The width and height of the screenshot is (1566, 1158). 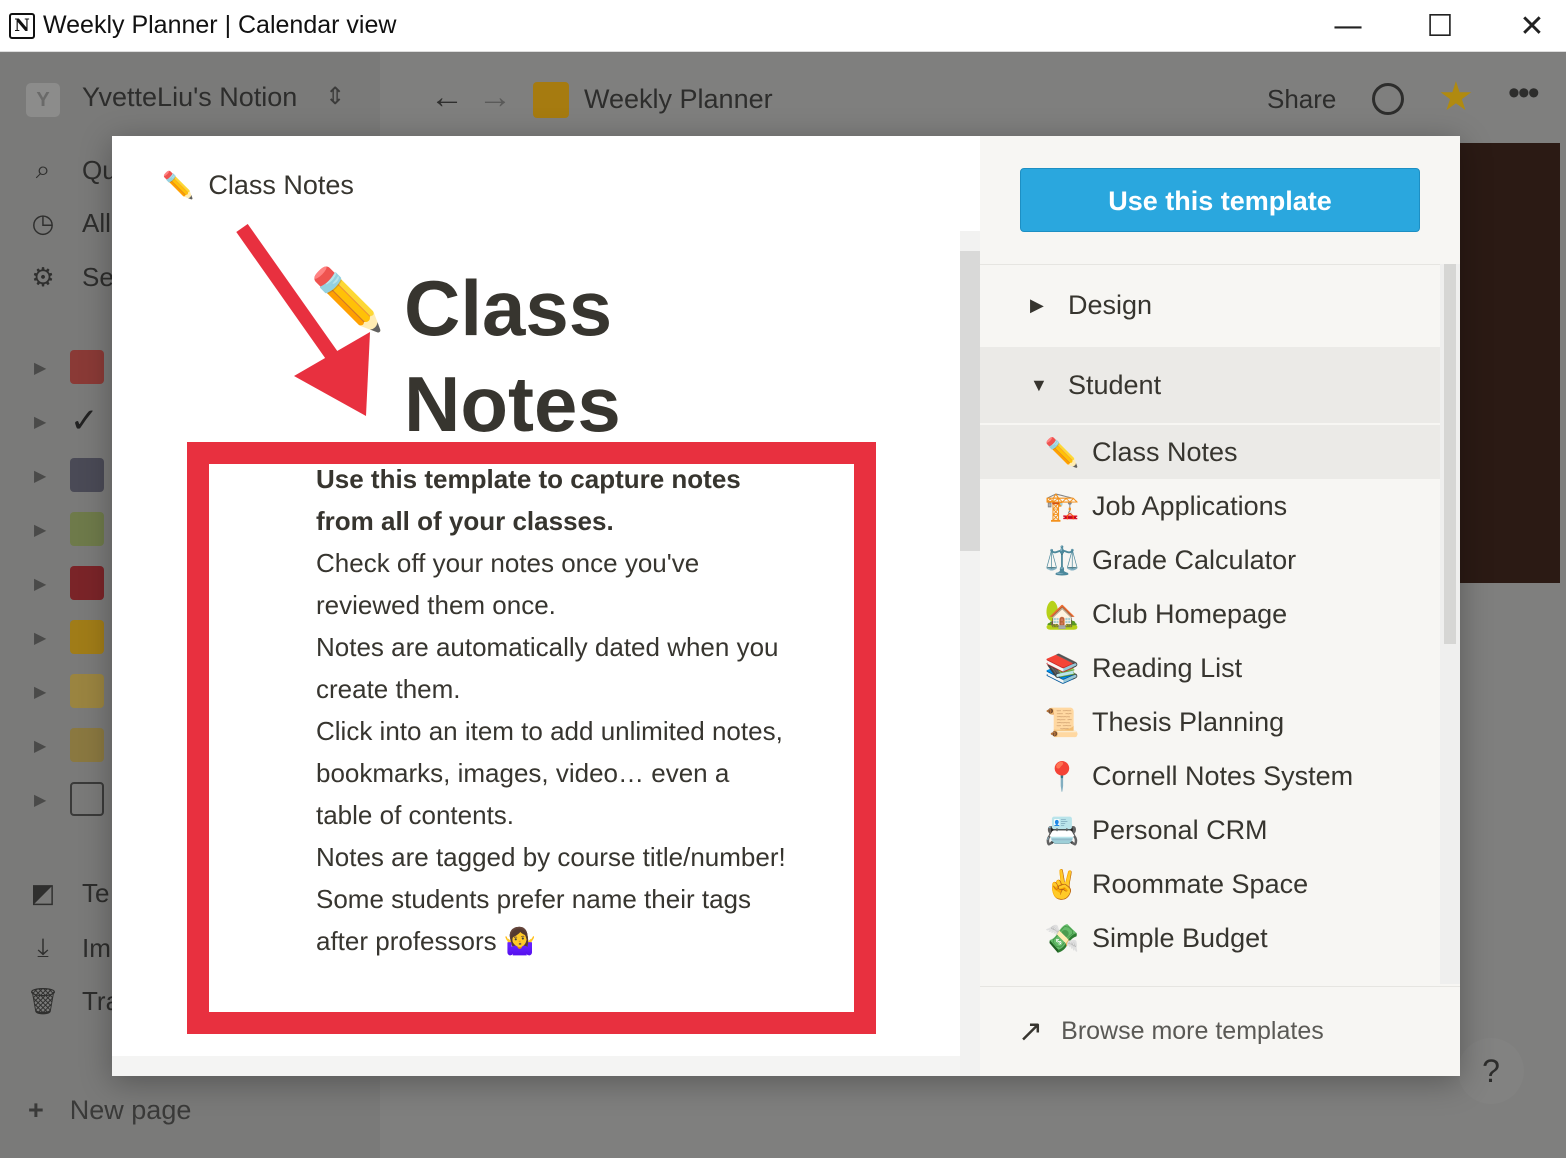 I want to click on template-item-job-applications: 🏗️ Job Applications, so click(x=1210, y=506).